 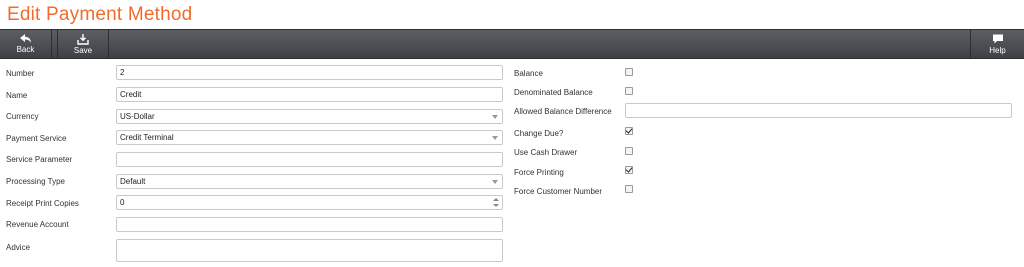 I want to click on denominated-balance-label: Denominated Balance, so click(x=553, y=92).